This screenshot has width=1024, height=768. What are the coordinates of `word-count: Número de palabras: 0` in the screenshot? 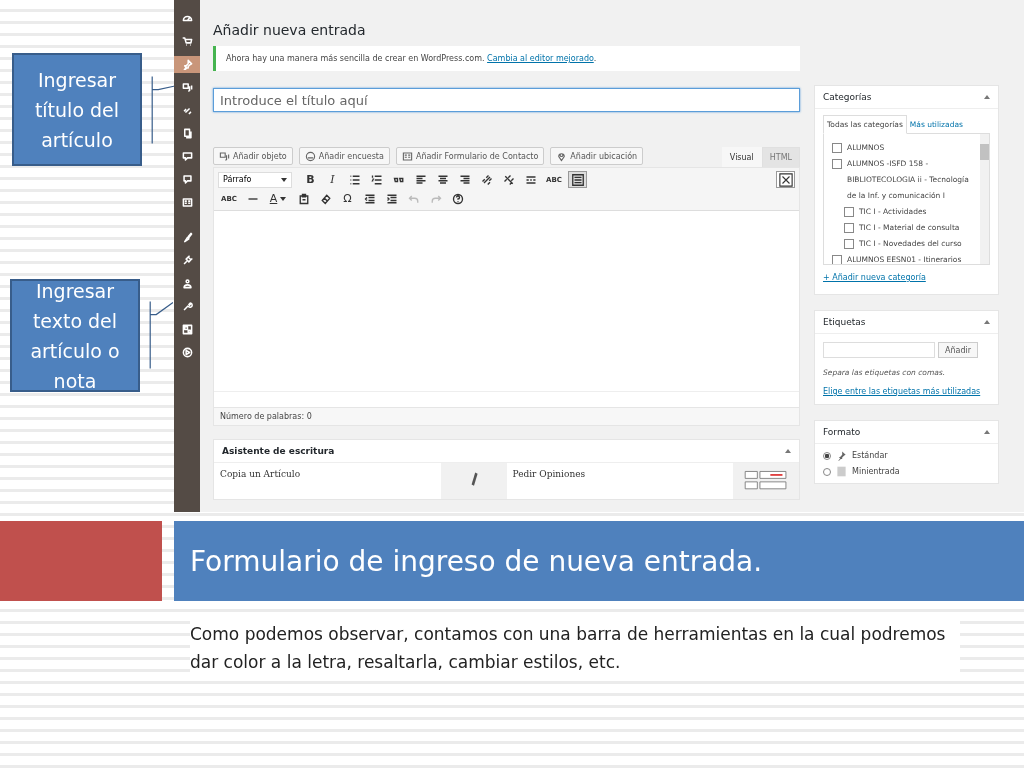 It's located at (506, 416).